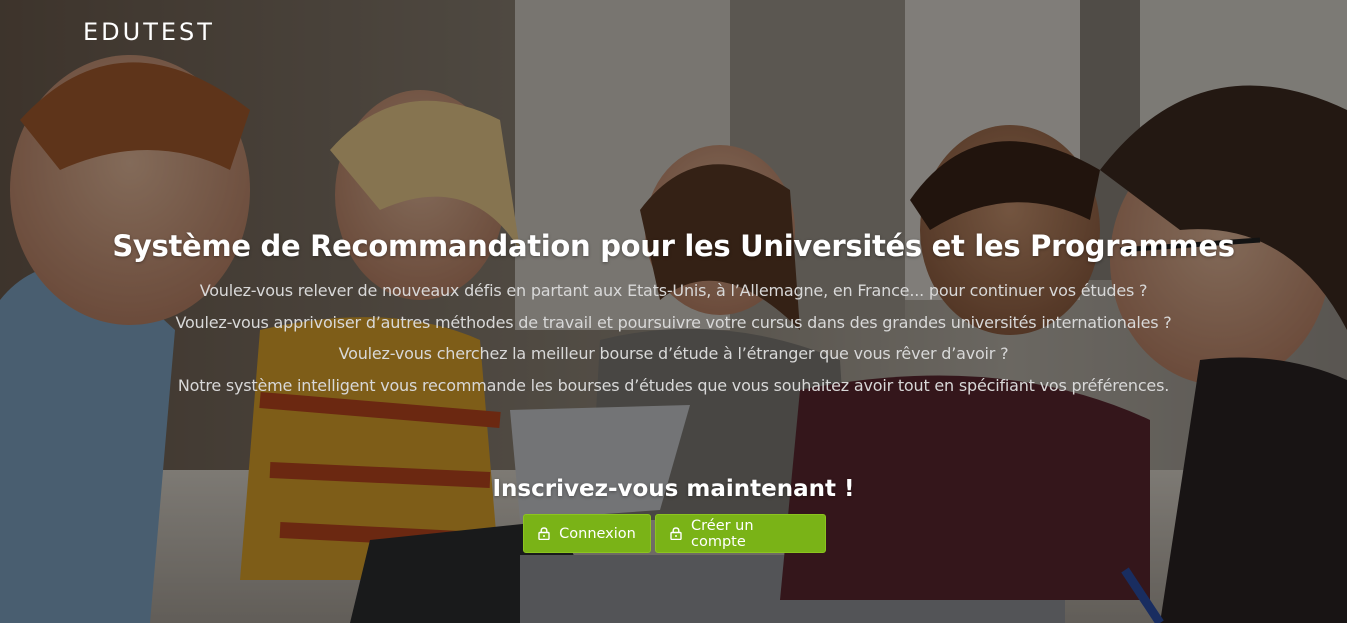  What do you see at coordinates (722, 533) in the screenshot?
I see `create-account-button-label: Créer un compte` at bounding box center [722, 533].